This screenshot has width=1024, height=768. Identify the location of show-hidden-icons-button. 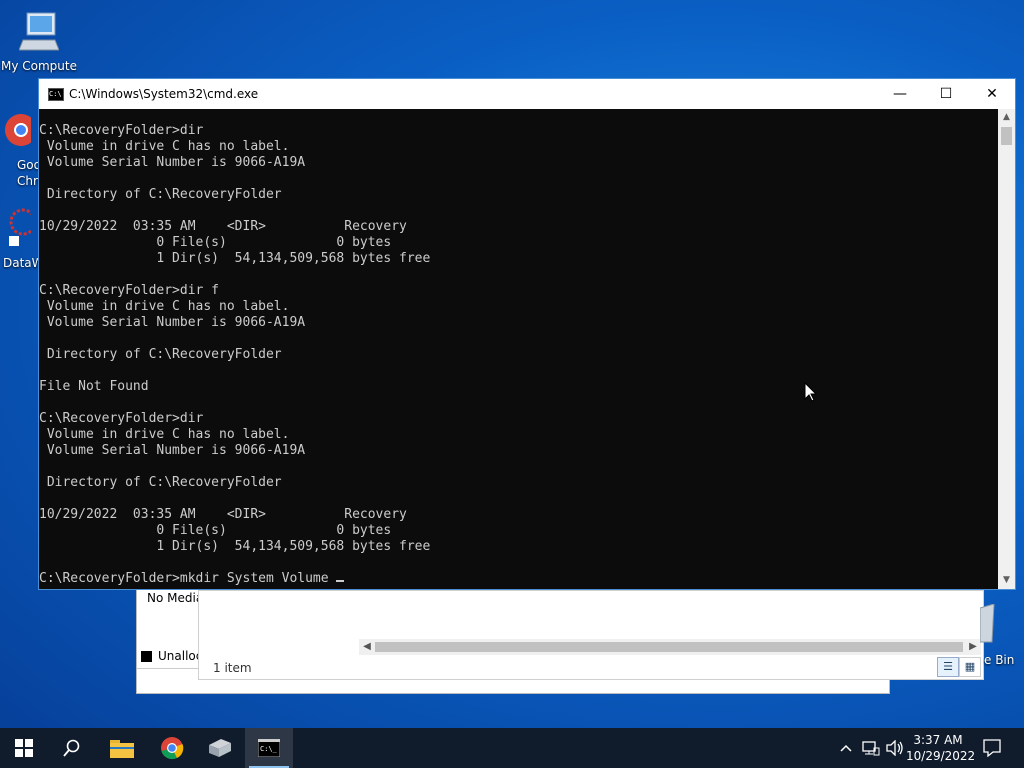
(846, 748).